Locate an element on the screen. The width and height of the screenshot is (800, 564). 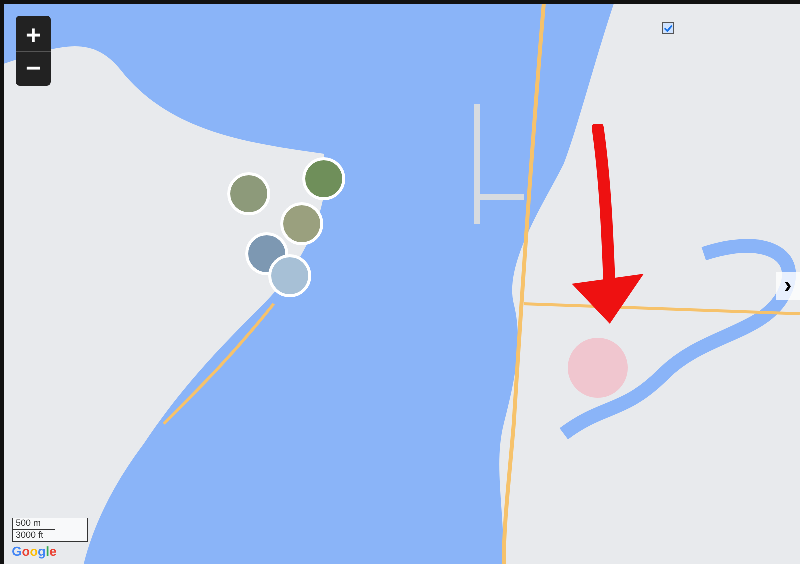
landmarks-checkbox is located at coordinates (668, 28).